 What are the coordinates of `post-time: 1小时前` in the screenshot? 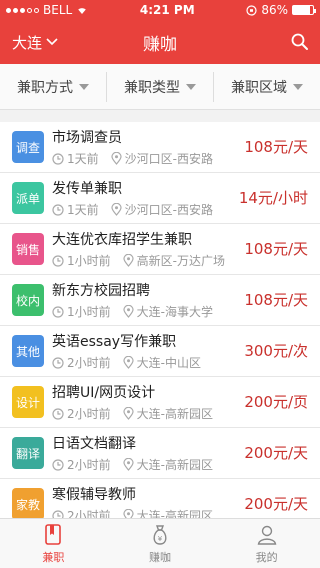 It's located at (81, 260).